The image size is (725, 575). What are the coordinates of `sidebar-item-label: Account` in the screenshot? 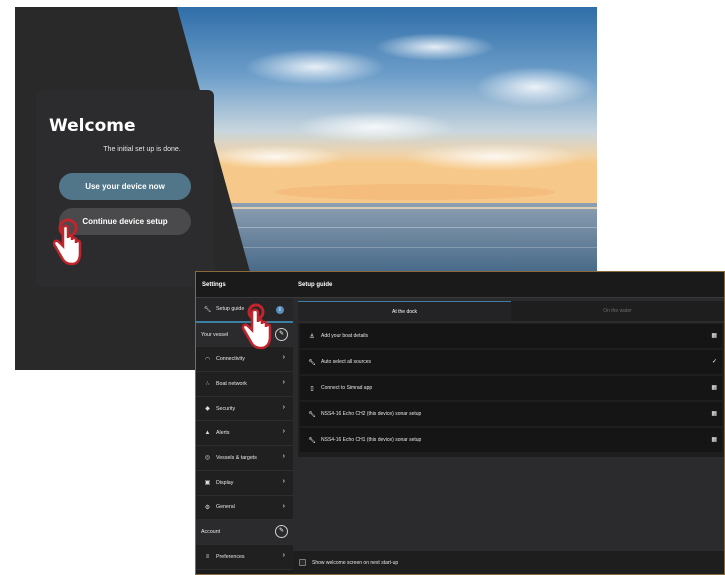 It's located at (211, 532).